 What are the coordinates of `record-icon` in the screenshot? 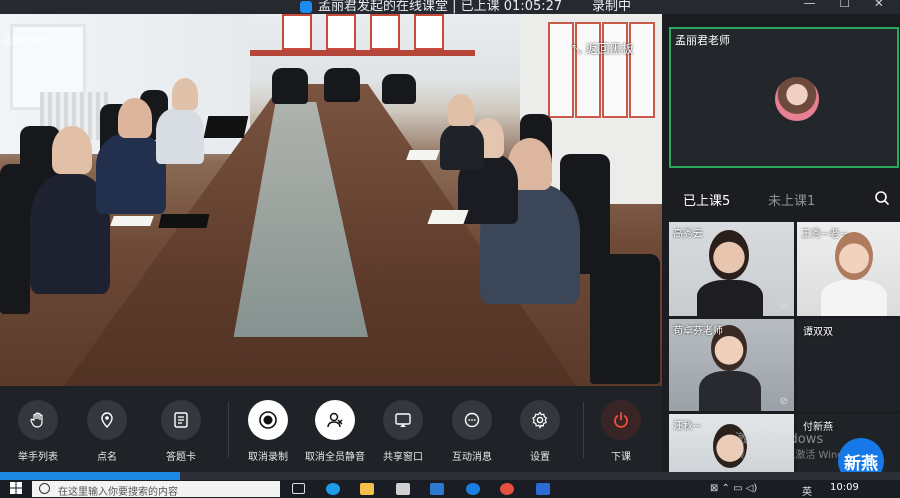 It's located at (268, 420).